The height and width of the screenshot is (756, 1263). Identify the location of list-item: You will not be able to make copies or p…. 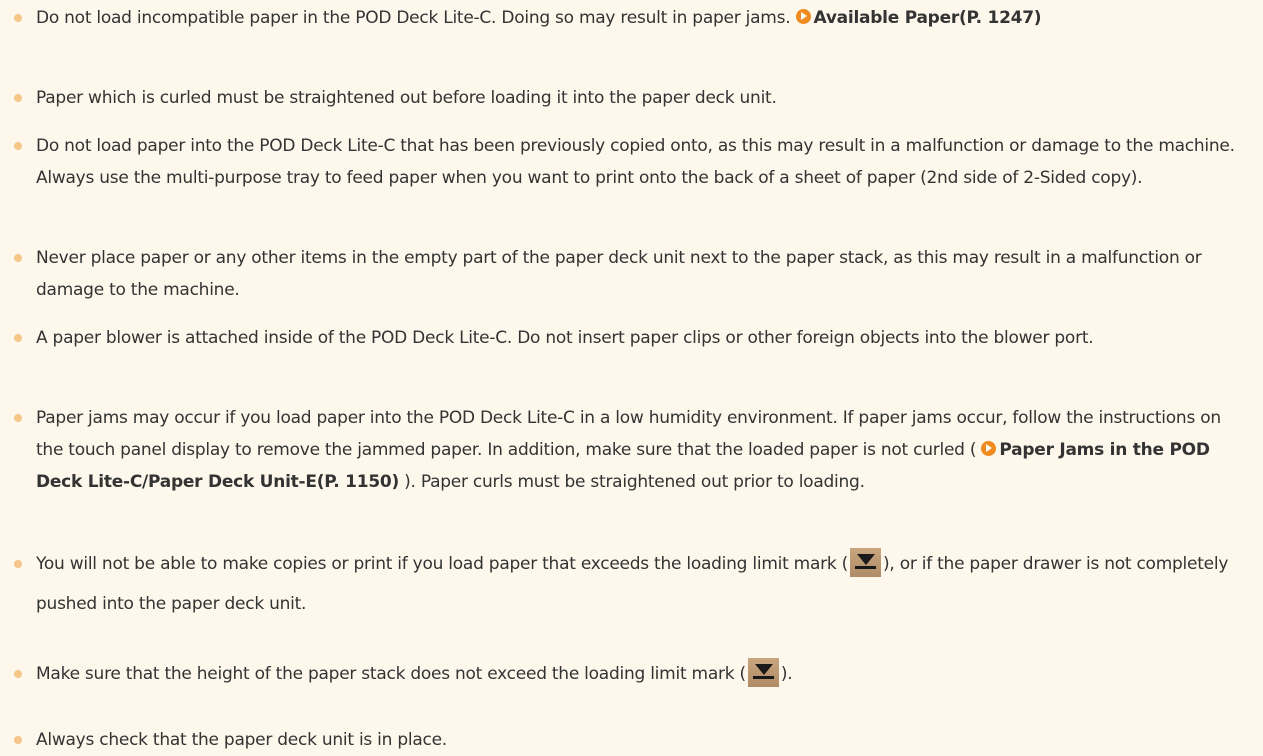
(625, 584).